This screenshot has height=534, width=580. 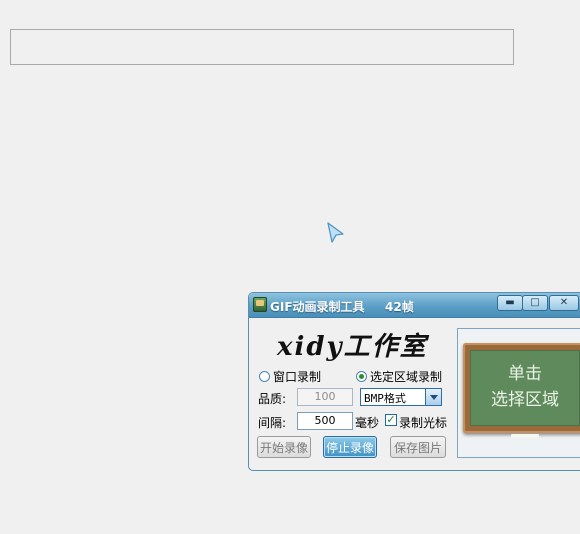 What do you see at coordinates (325, 397) in the screenshot?
I see `quality-field: 100` at bounding box center [325, 397].